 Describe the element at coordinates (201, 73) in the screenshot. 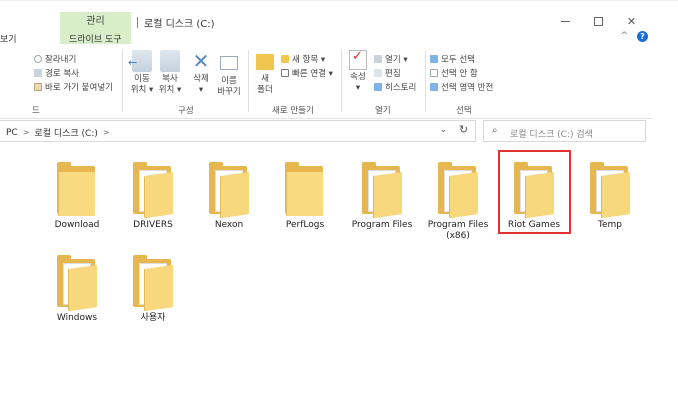

I see `delete-button: ✕ 삭제 ▾` at that location.